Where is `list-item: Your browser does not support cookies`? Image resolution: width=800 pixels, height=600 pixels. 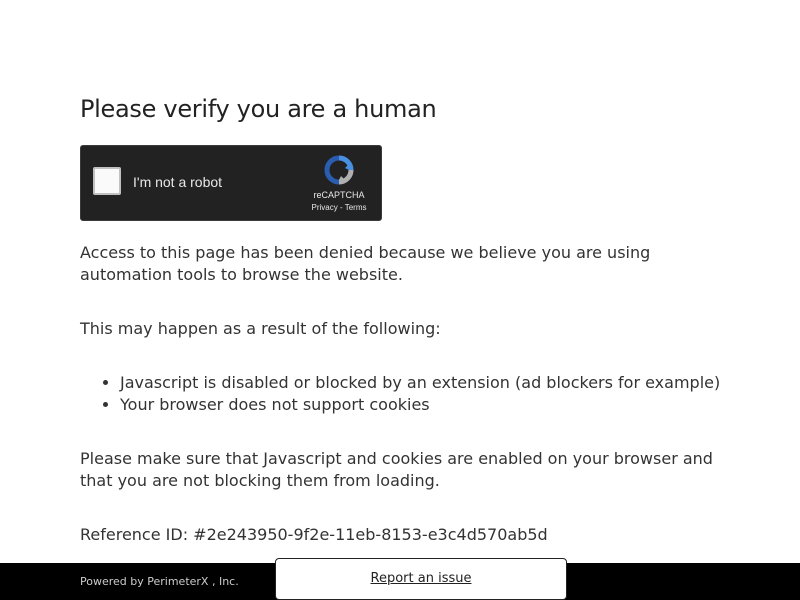 list-item: Your browser does not support cookies is located at coordinates (425, 405).